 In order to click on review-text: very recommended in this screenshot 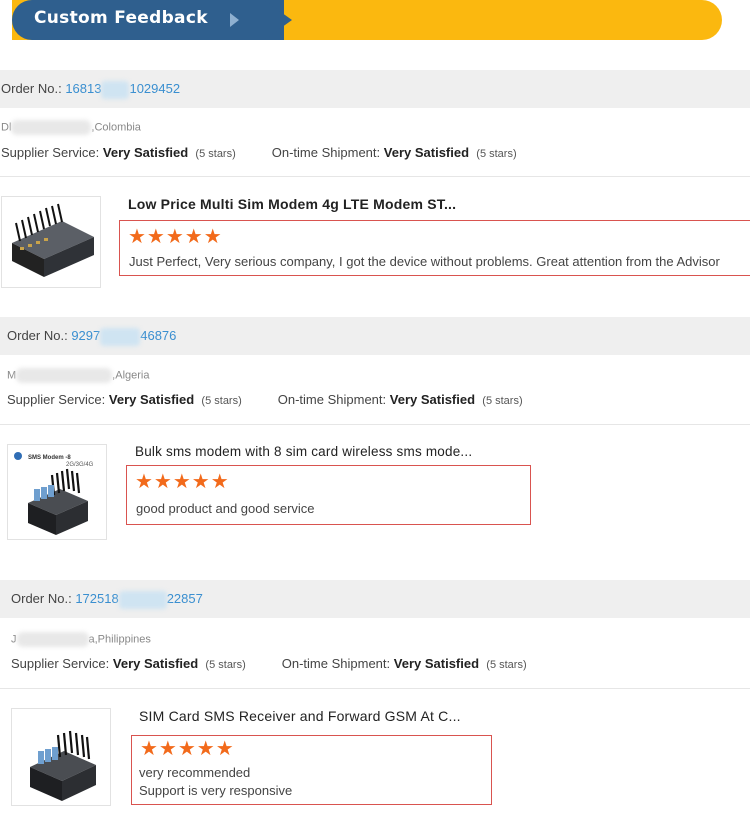, I will do `click(195, 772)`.